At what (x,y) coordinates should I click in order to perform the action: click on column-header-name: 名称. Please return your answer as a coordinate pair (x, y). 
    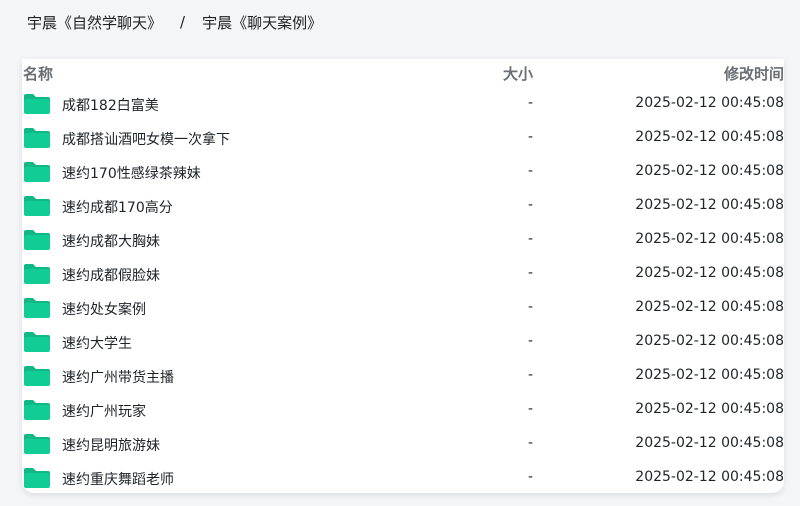
    Looking at the image, I should click on (38, 73).